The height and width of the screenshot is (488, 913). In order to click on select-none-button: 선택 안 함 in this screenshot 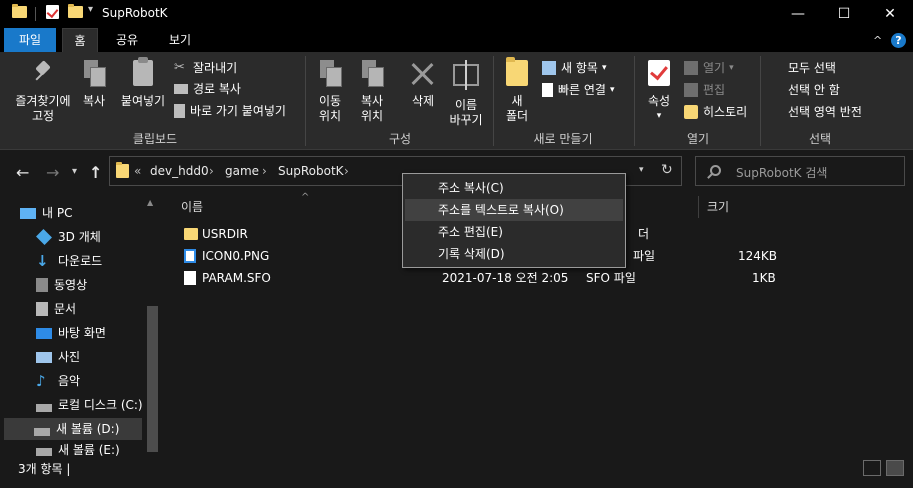, I will do `click(804, 90)`.